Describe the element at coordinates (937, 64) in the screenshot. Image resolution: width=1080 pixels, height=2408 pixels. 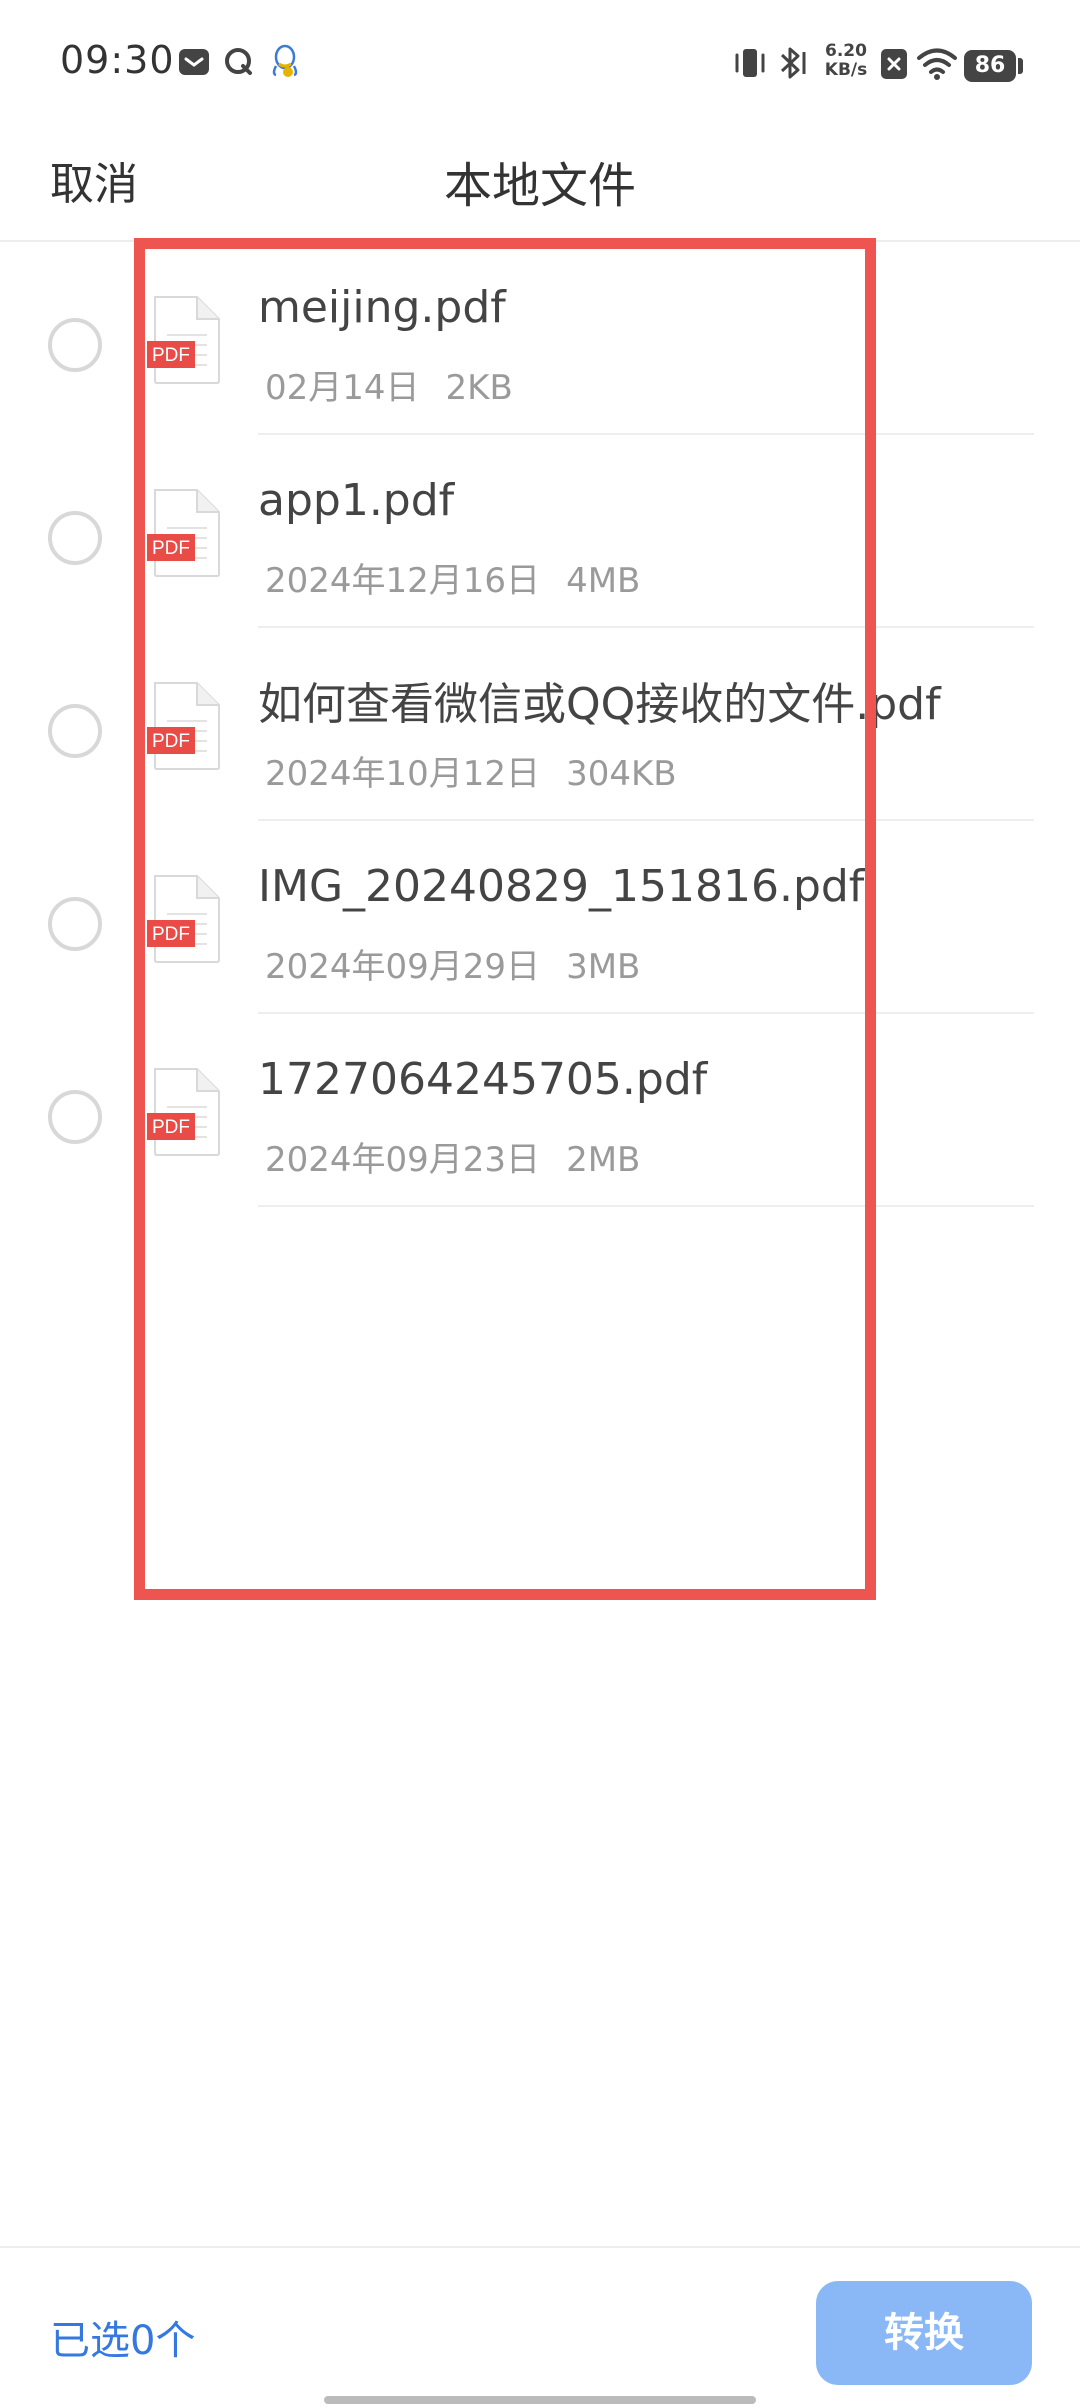
I see `wifi-icon` at that location.